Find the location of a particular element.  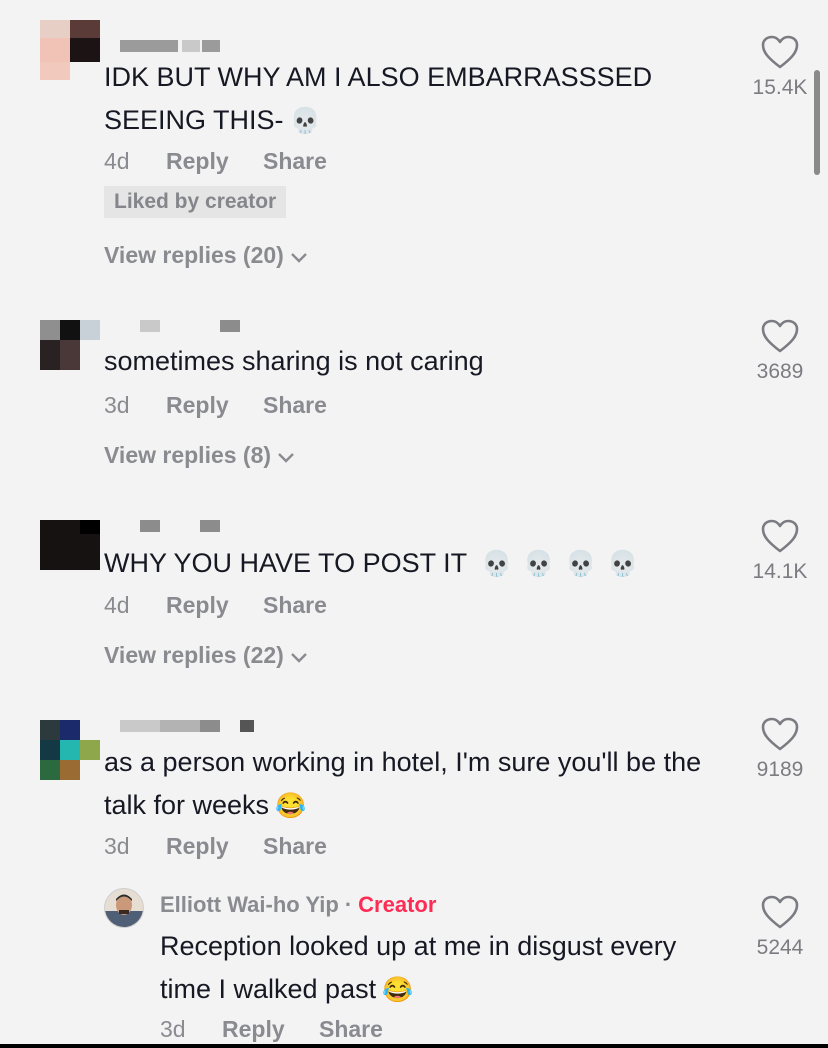

comment-text: WHY YOU HAVE TO POST IT 💀 💀 💀 💀 is located at coordinates (372, 563).